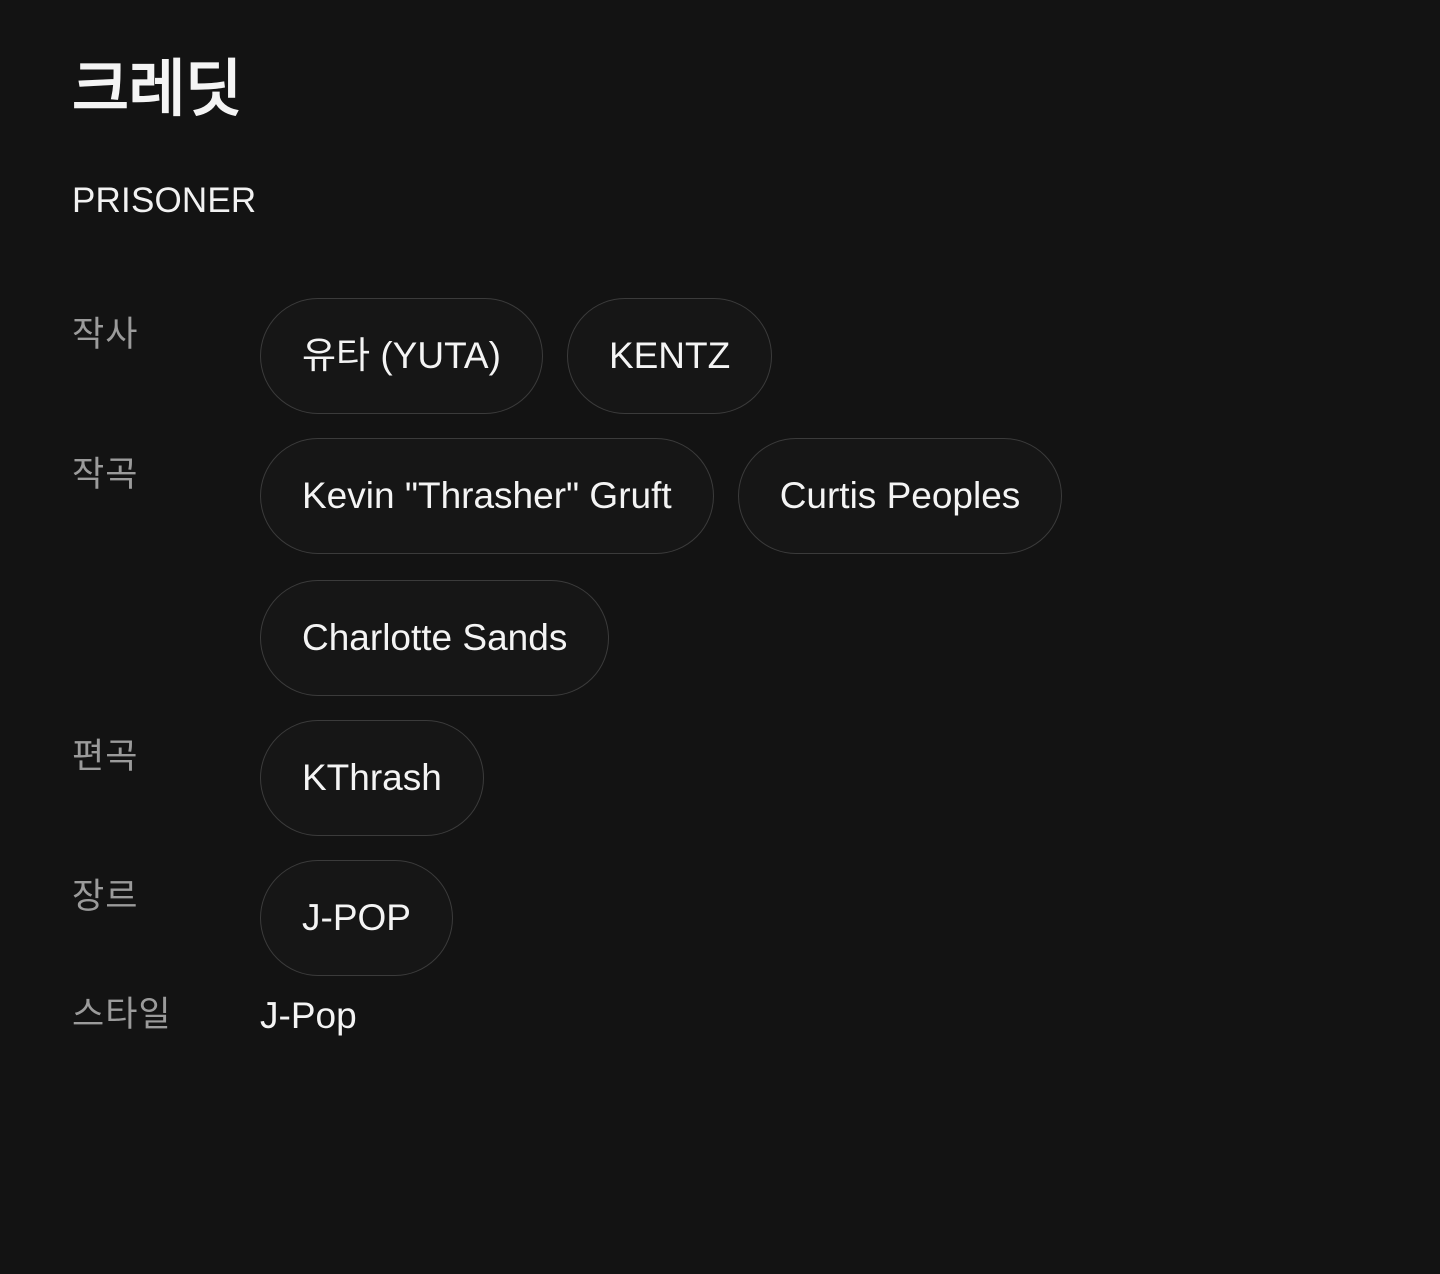  What do you see at coordinates (900, 495) in the screenshot?
I see `credit-chip: Curtis Peoples` at bounding box center [900, 495].